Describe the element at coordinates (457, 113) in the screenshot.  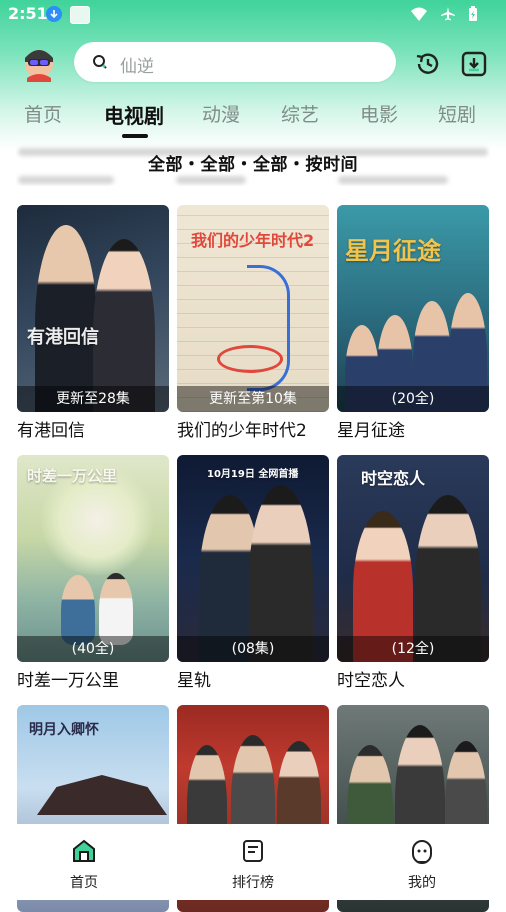
I see `tab-short-drama: 短剧` at that location.